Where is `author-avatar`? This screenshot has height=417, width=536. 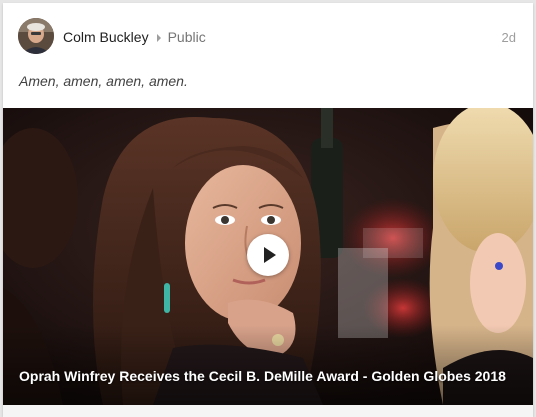
author-avatar is located at coordinates (36, 36).